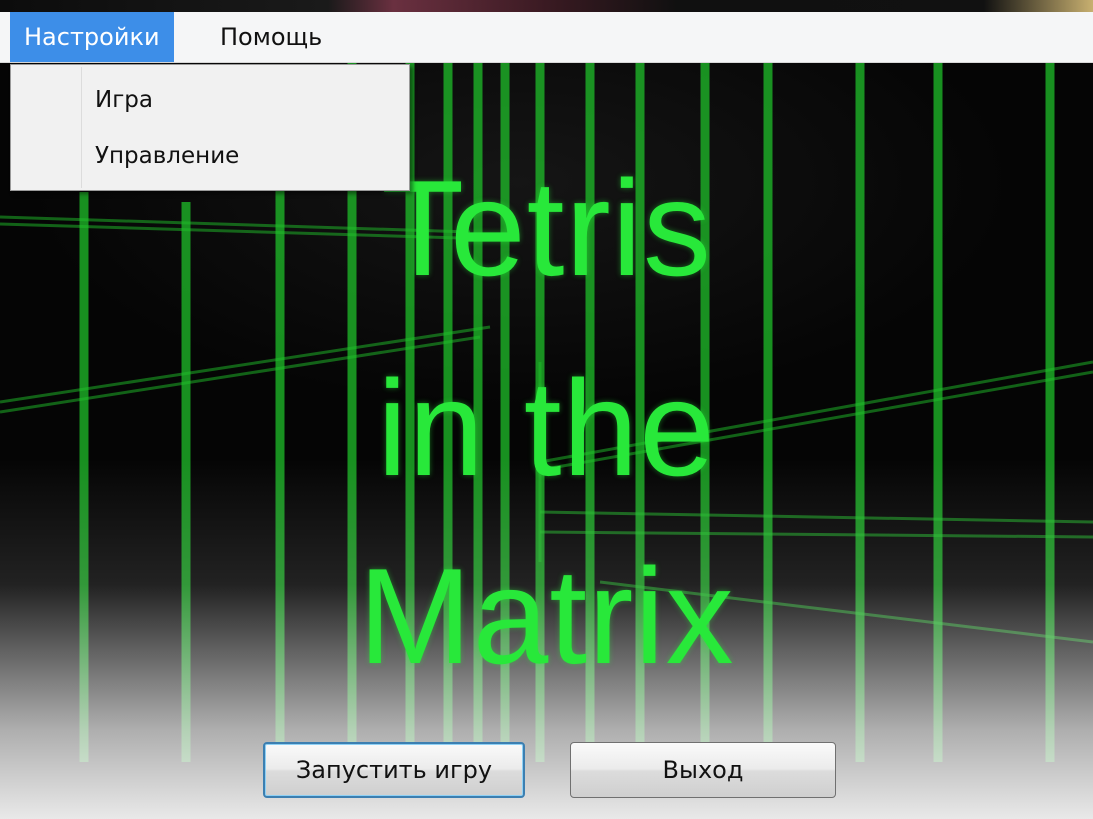  What do you see at coordinates (271, 37) in the screenshot?
I see `menu-help: Помощь` at bounding box center [271, 37].